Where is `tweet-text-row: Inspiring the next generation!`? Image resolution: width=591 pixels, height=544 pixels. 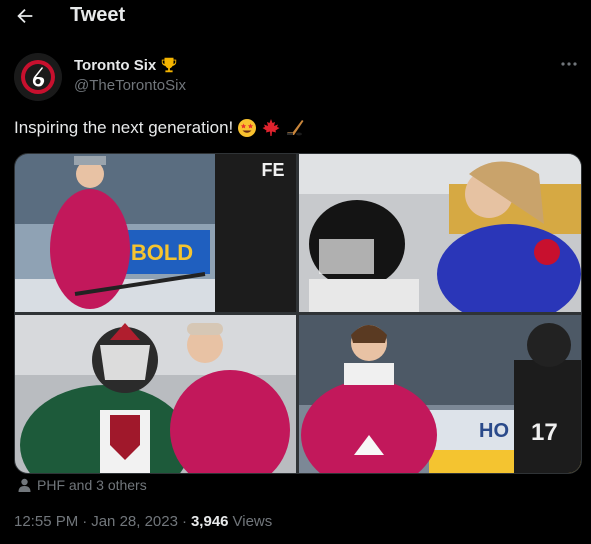
tweet-text-row: Inspiring the next generation! is located at coordinates (159, 128).